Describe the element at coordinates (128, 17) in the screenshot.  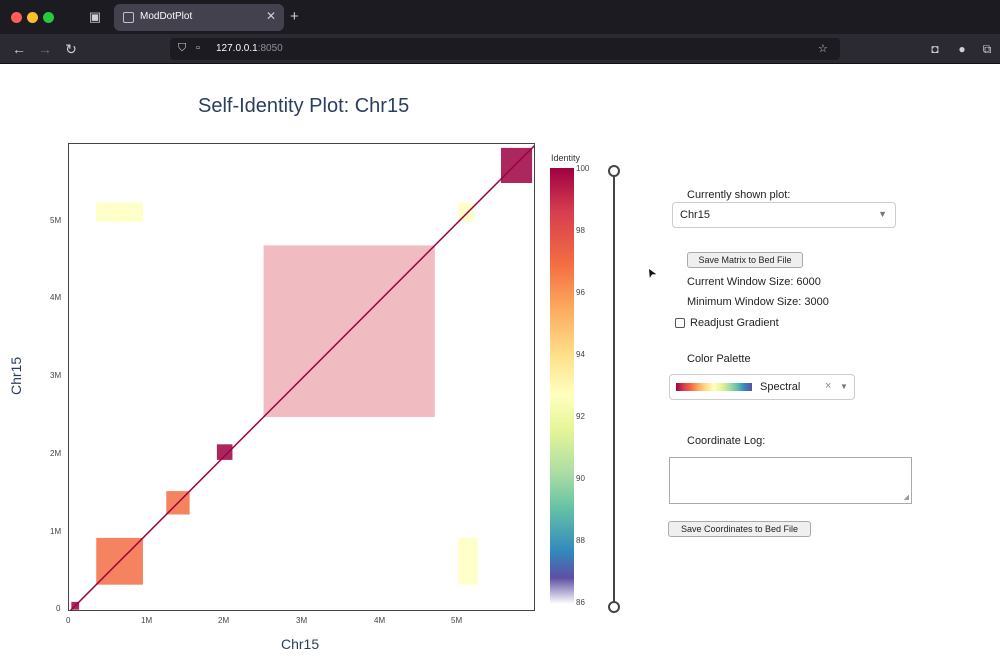
I see `tab-favicon-icon` at that location.